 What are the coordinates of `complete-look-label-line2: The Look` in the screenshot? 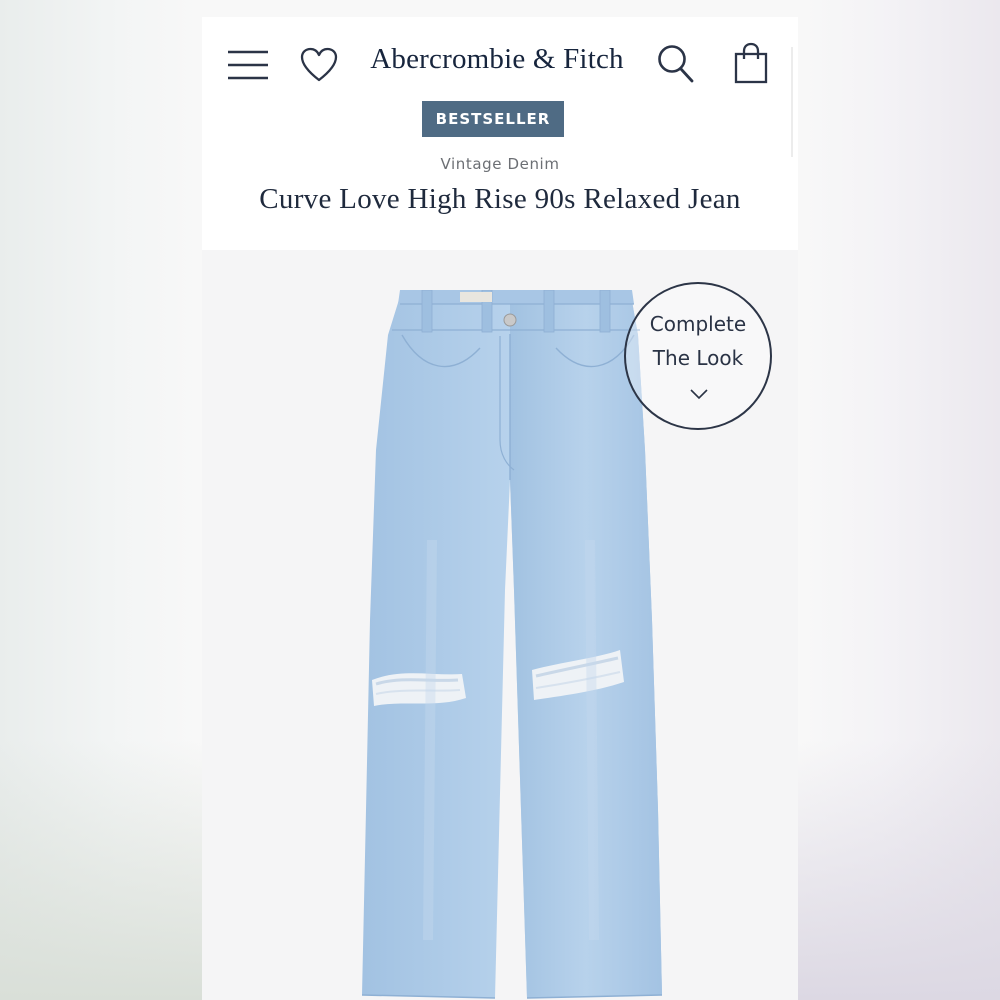 It's located at (698, 358).